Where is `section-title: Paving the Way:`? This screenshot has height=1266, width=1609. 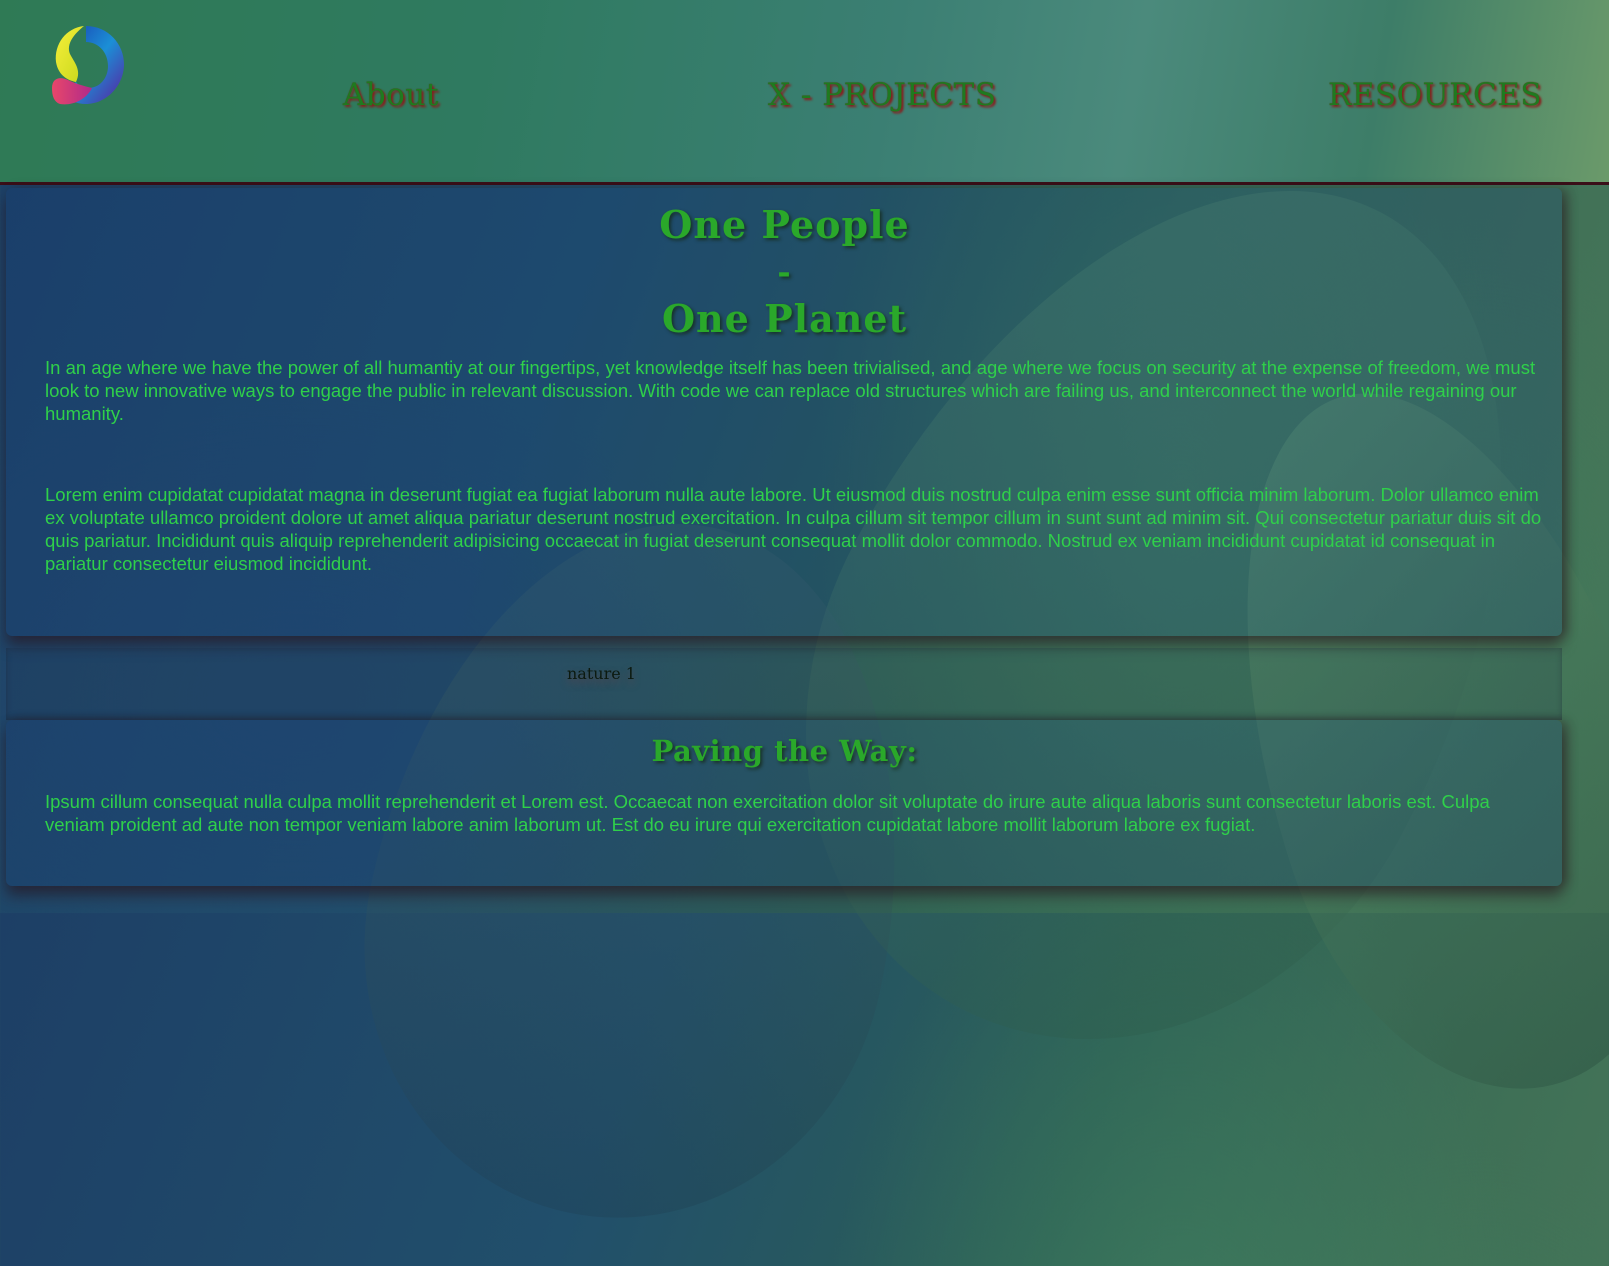
section-title: Paving the Way: is located at coordinates (784, 751).